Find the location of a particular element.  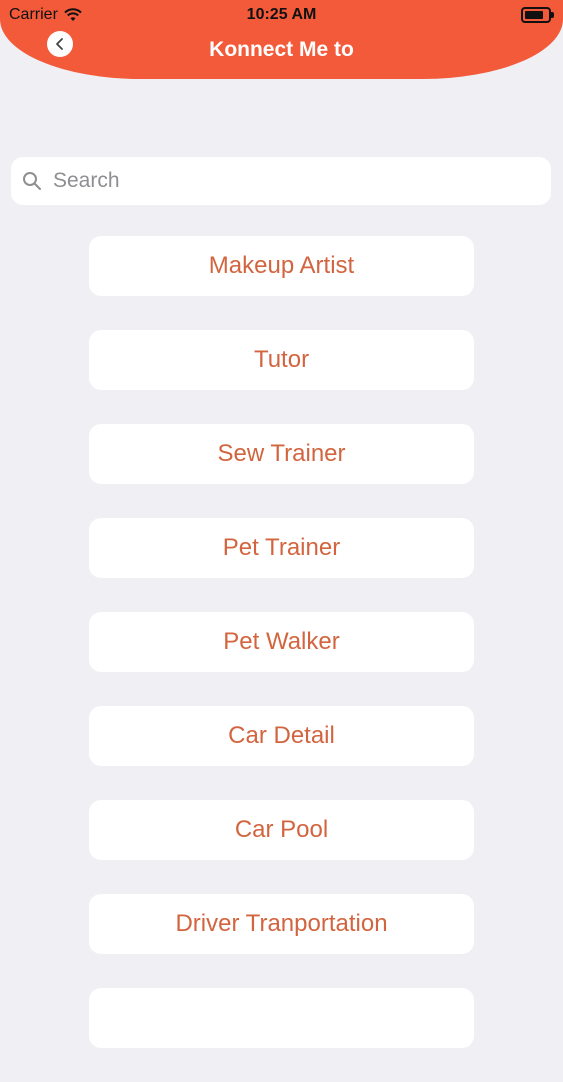

list-item-partial is located at coordinates (281, 1018).